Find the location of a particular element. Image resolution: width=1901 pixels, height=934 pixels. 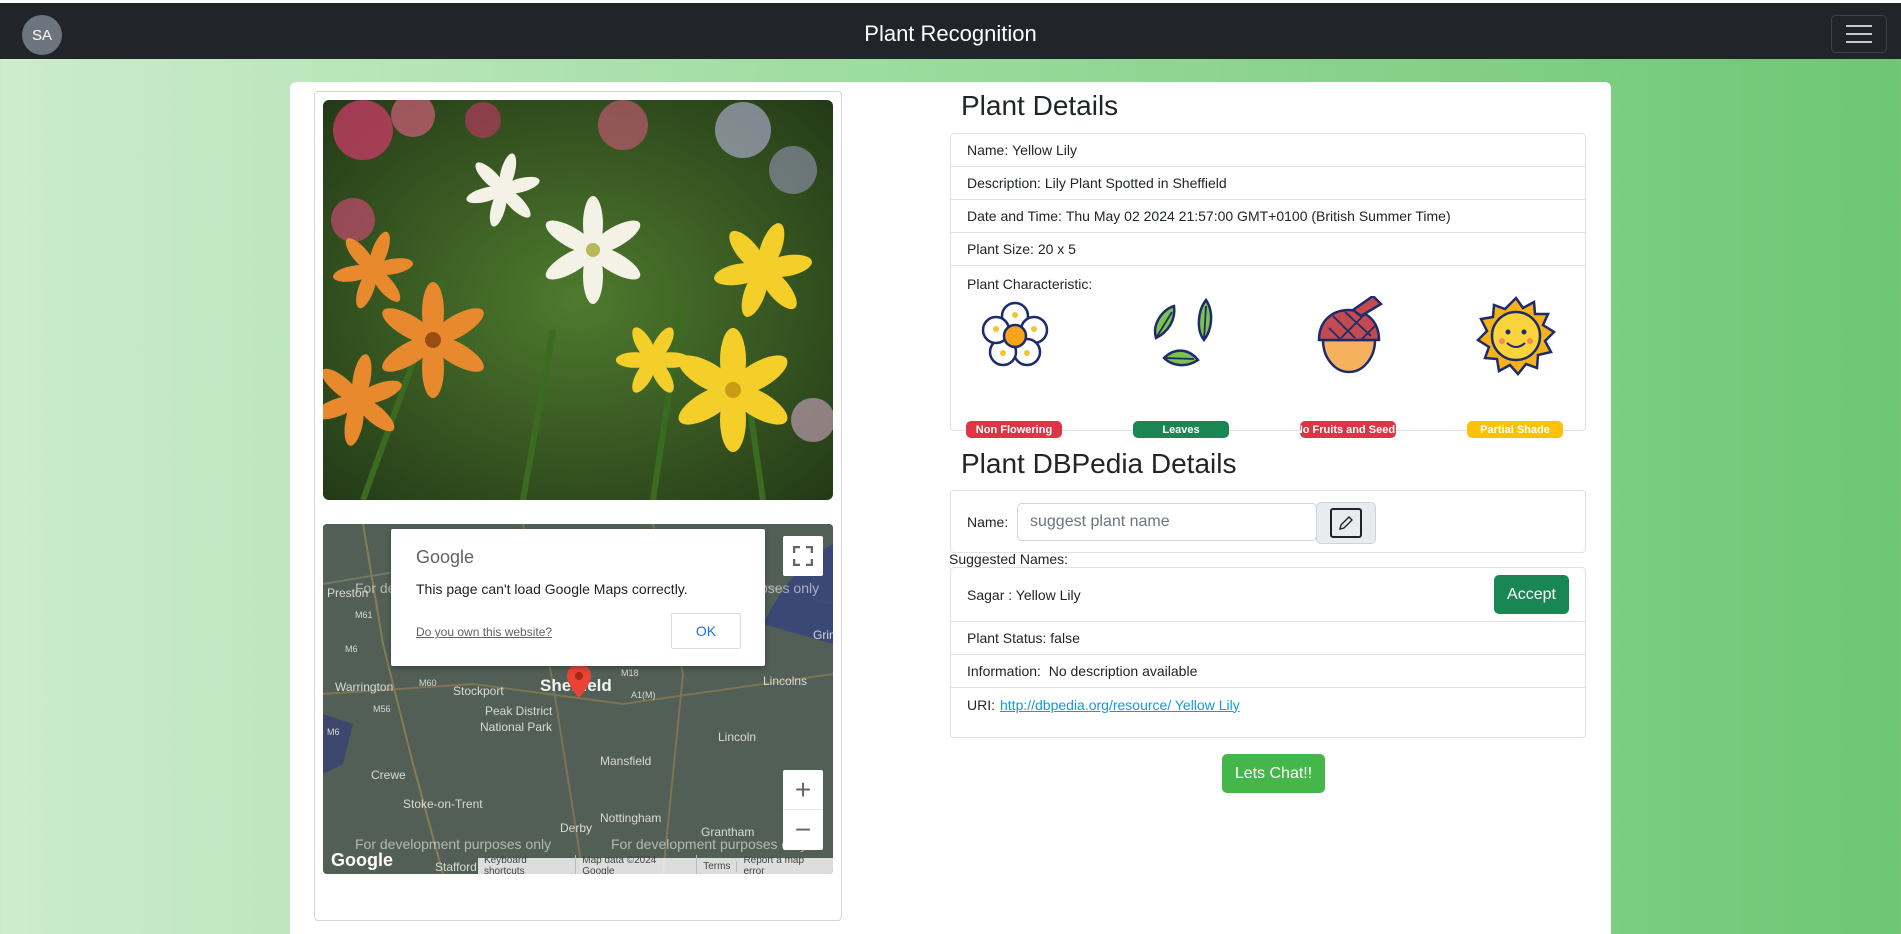

top-navbar: SA Plant Recognition is located at coordinates (950, 29).